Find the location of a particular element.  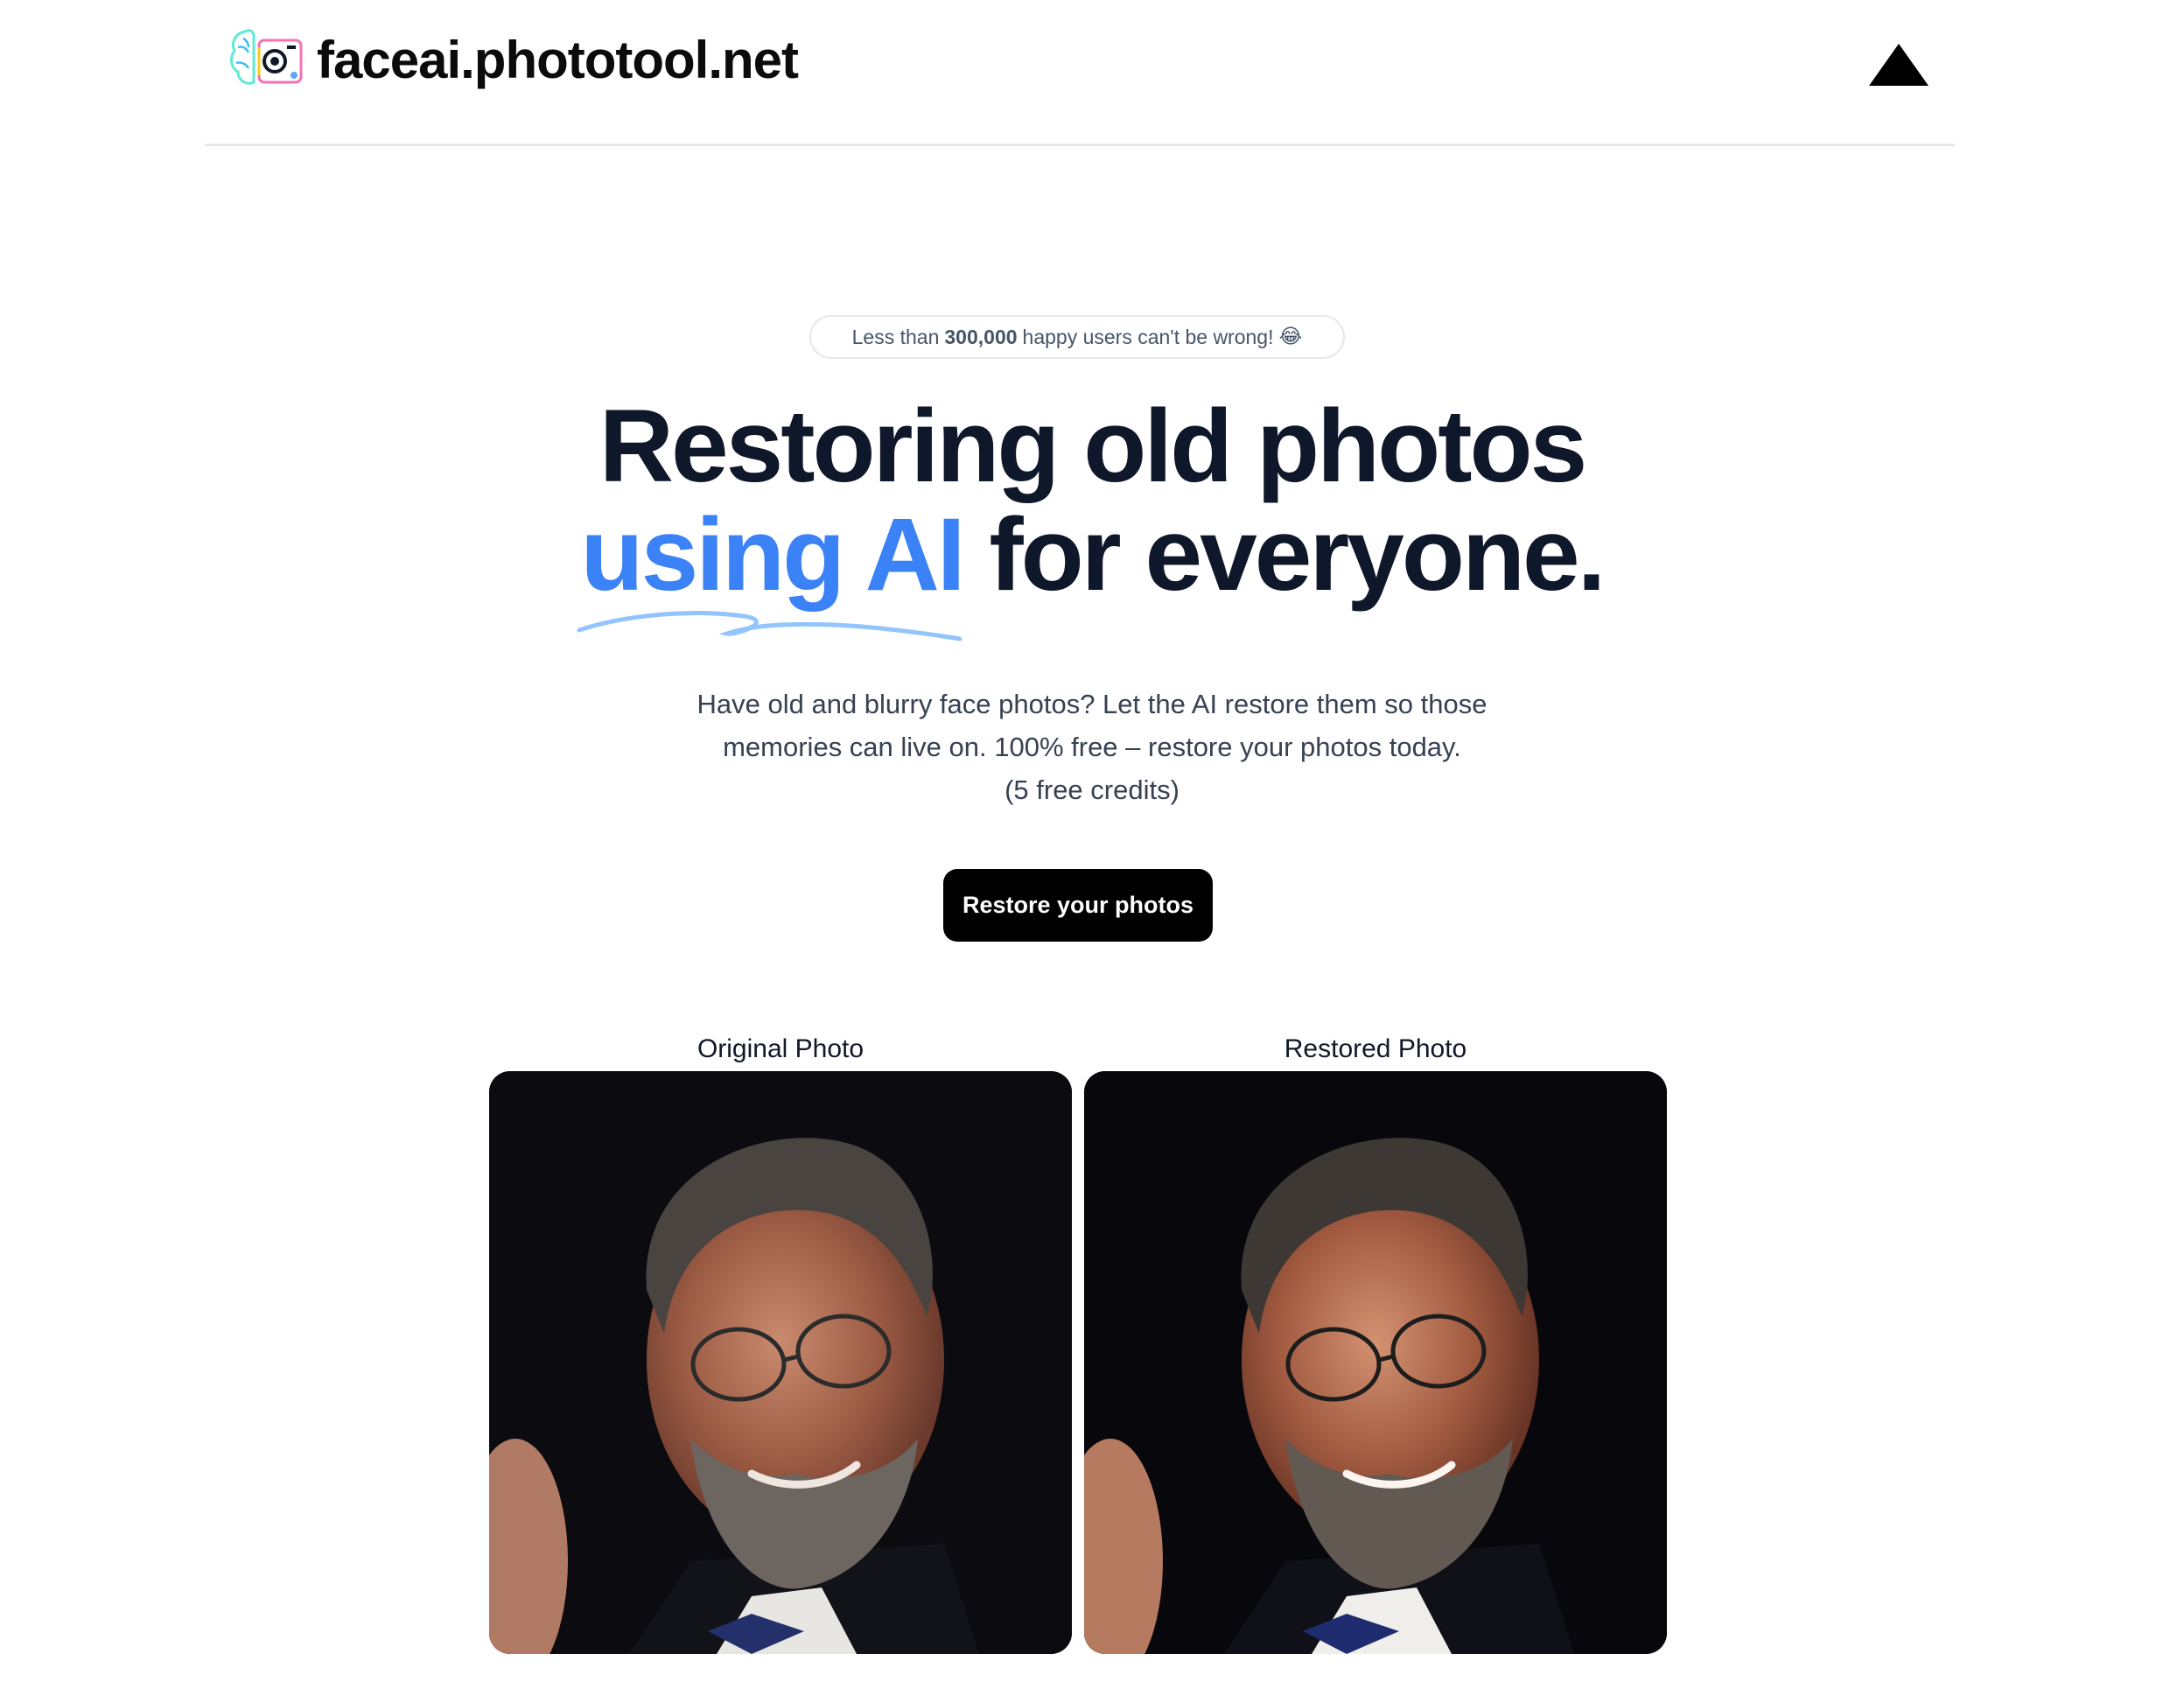

badge-suffix: happy users can't be wrong! is located at coordinates (1148, 336).